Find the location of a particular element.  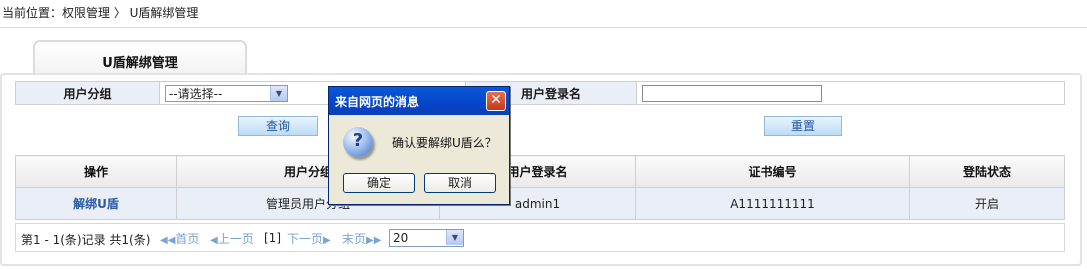

question-icon: ? is located at coordinates (358, 142).